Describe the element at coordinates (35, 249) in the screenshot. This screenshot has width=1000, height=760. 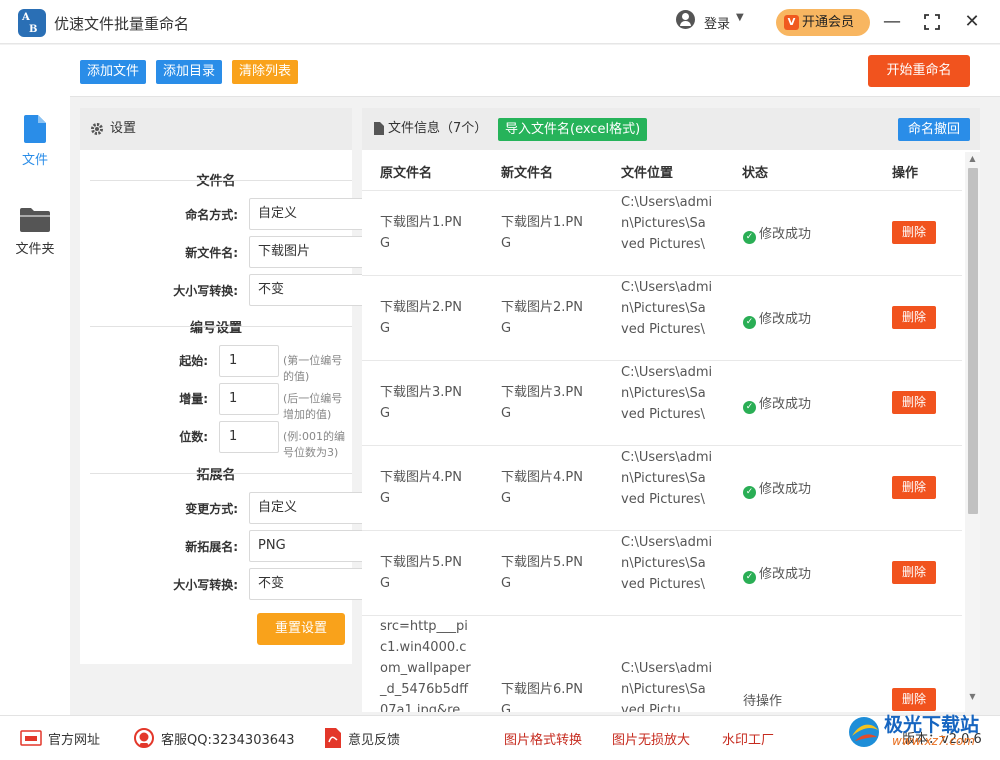
I see `sidebar-item-label: 文件夹` at that location.